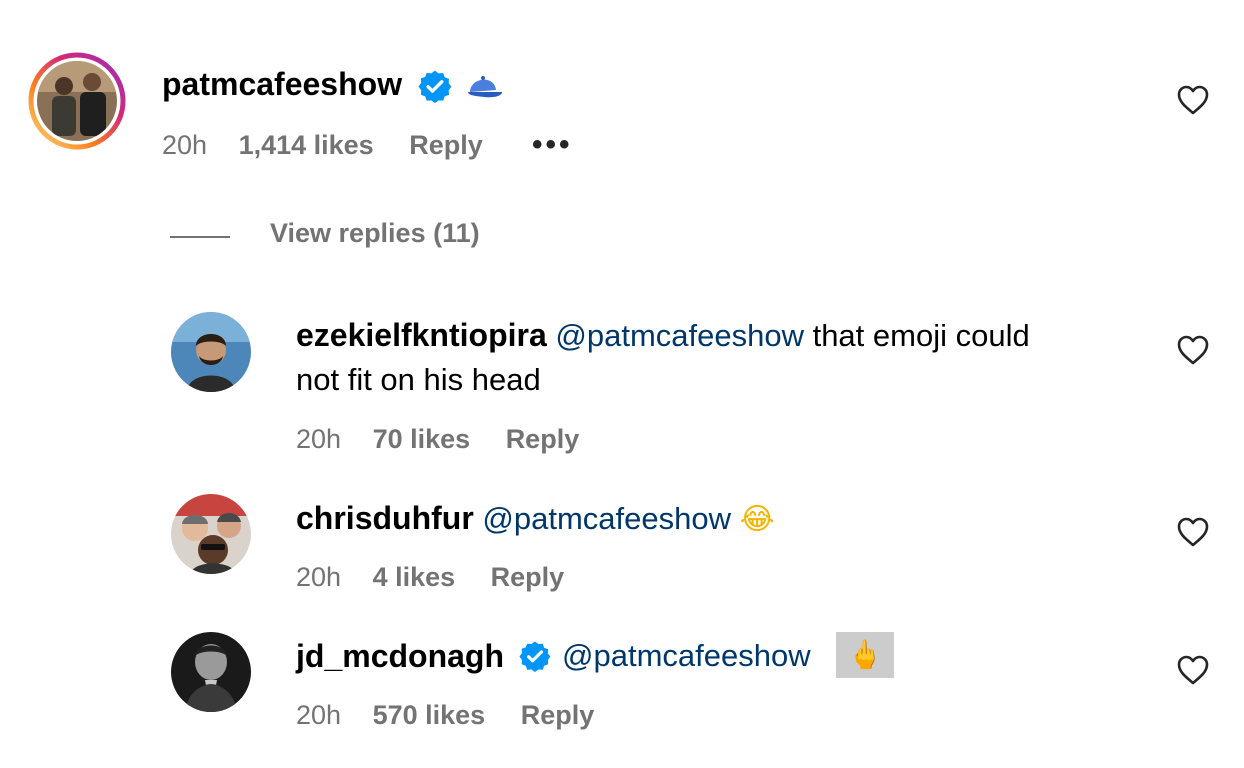 Image resolution: width=1244 pixels, height=768 pixels. Describe the element at coordinates (418, 379) in the screenshot. I see `comment-text-line2: not fit on his head` at that location.